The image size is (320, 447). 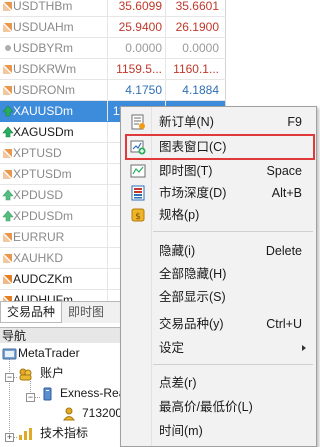 I want to click on tab-symbols-label: 交易品种, so click(x=31, y=312).